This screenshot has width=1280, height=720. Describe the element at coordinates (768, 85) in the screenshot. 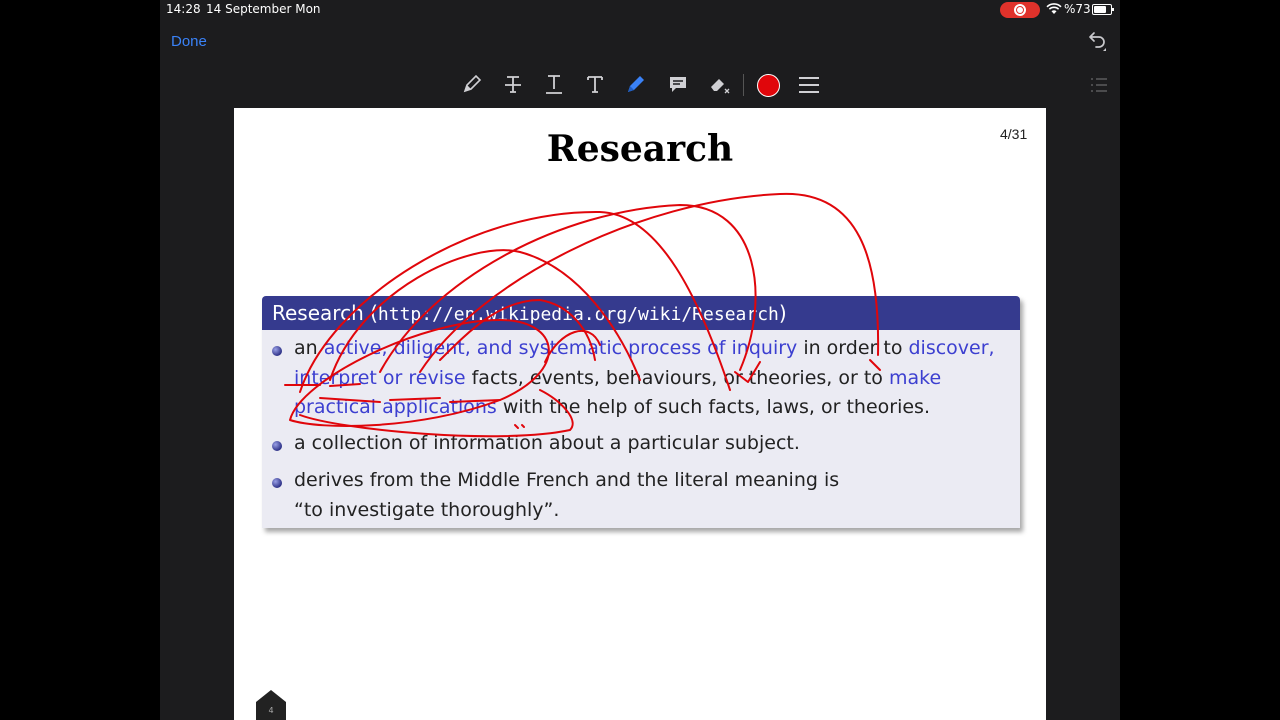

I see `red-color-swatch` at that location.